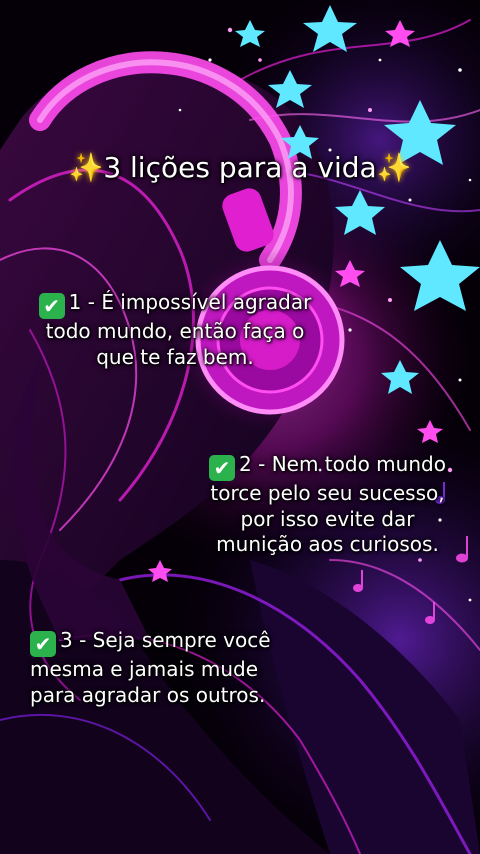 This screenshot has width=480, height=854. I want to click on lesson-line: ✔ 1 - É impossível agradar, so click(175, 304).